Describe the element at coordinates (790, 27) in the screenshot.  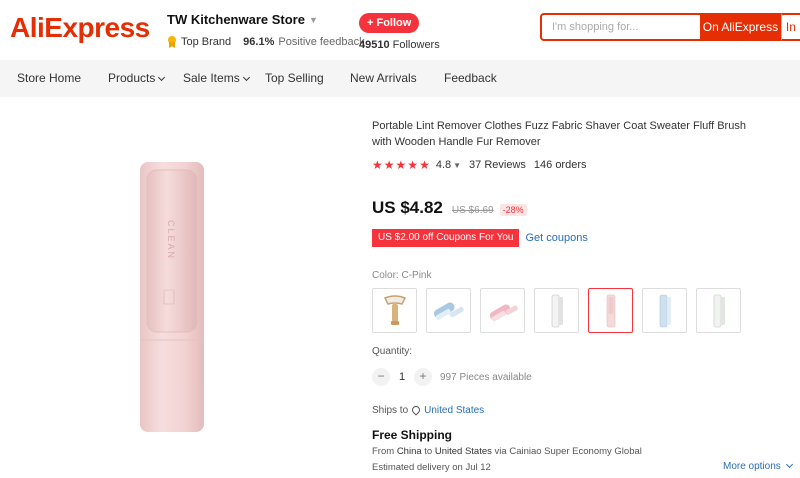
I see `search-in-store-button: In` at that location.